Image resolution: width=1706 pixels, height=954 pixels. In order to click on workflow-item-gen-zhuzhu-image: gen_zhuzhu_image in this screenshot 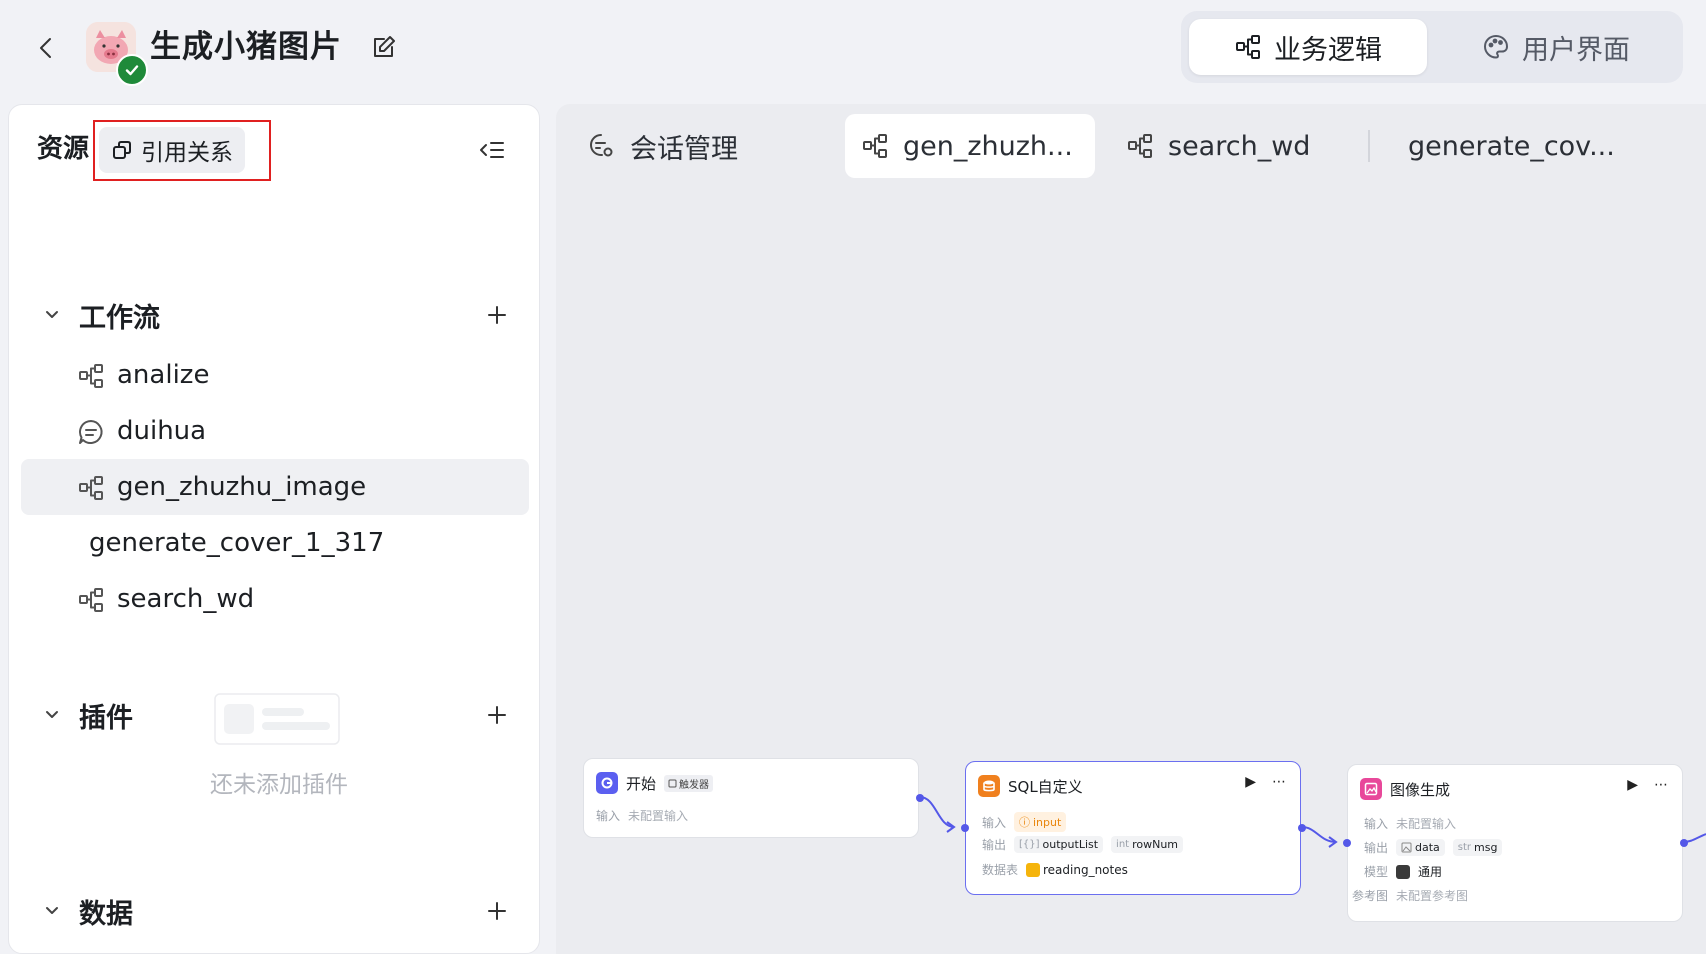, I will do `click(275, 487)`.